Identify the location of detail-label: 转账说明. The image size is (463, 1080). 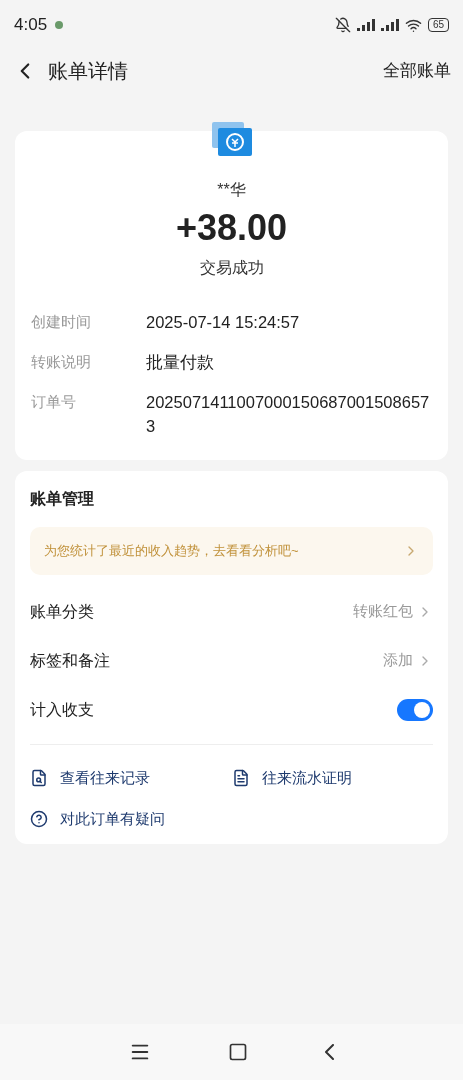
(61, 362).